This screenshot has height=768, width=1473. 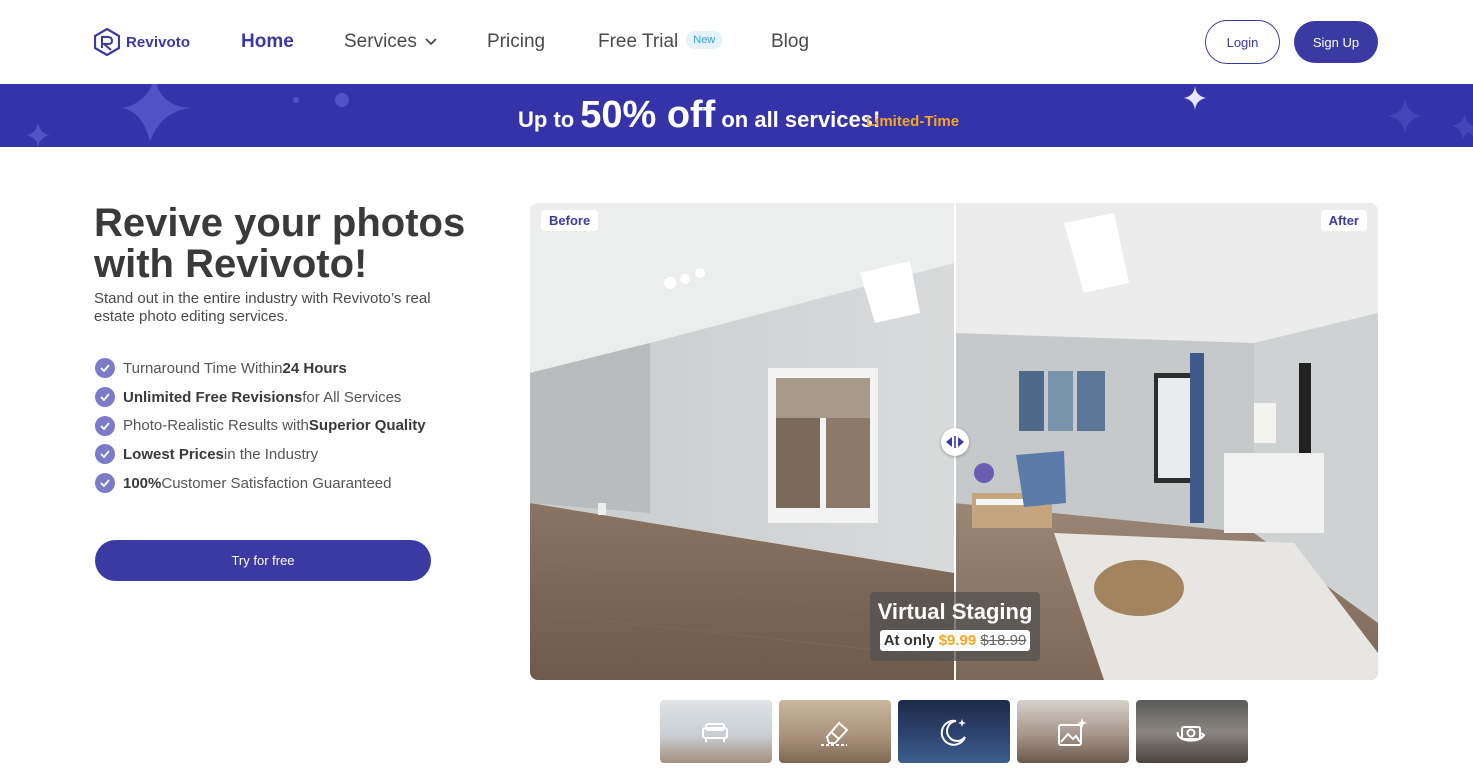 I want to click on feature-item: Lowest Prices in the Industry, so click(x=260, y=454).